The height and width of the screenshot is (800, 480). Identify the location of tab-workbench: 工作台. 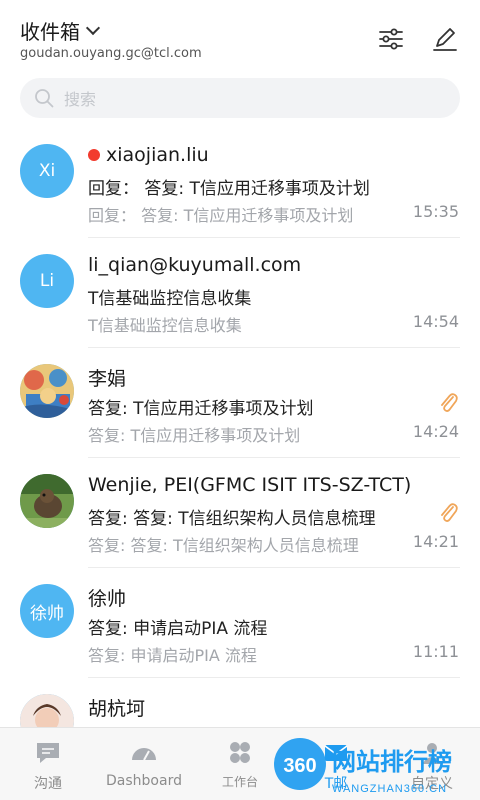
(240, 764).